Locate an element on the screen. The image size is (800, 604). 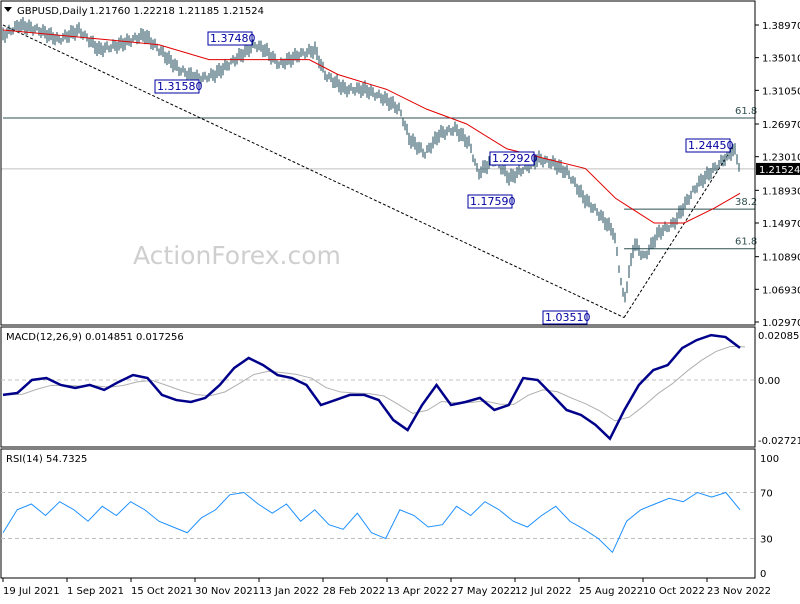
y-tick-label: 1.14970 is located at coordinates (781, 224).